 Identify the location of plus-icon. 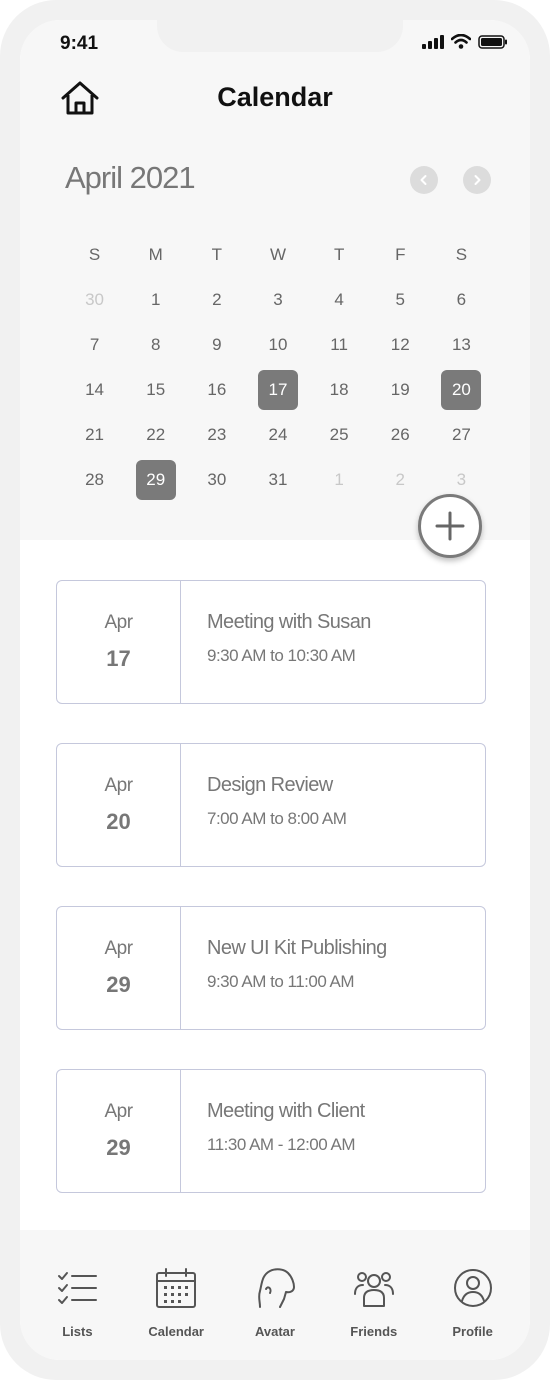
(450, 526).